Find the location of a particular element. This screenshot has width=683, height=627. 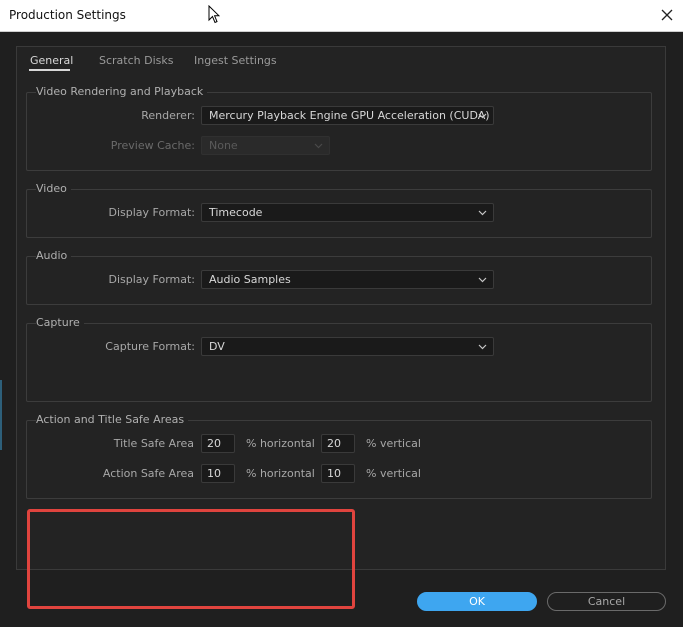

video-display-format-label: Display Format: is located at coordinates (151, 212).